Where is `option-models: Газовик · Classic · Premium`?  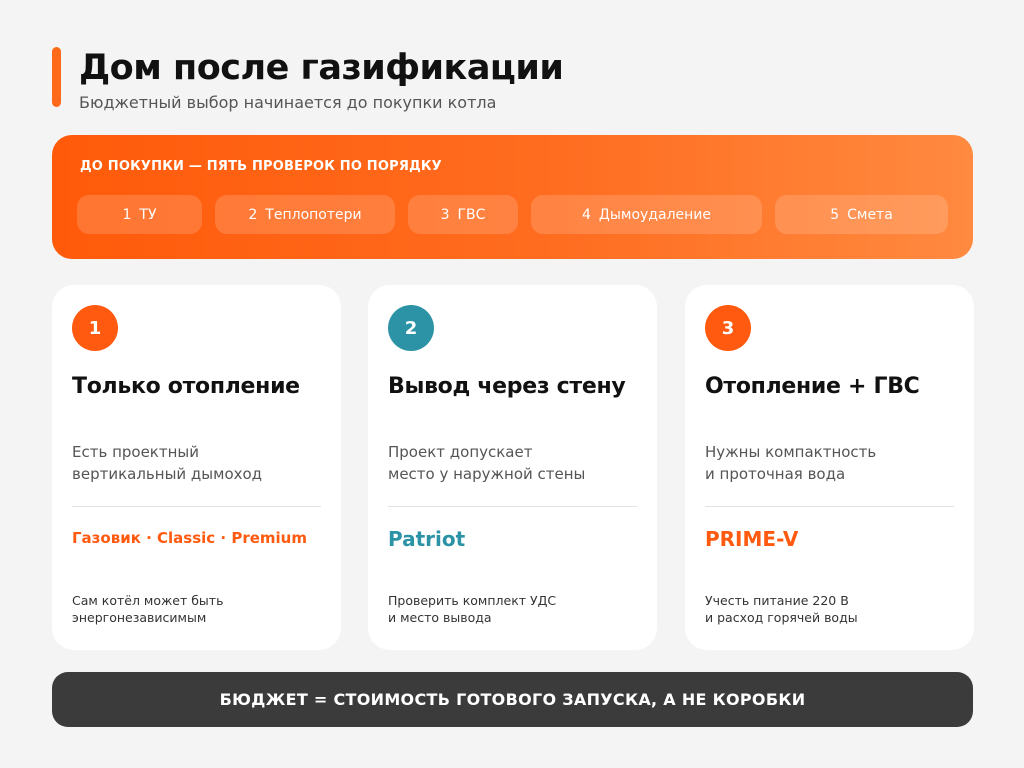
option-models: Газовик · Classic · Premium is located at coordinates (189, 538).